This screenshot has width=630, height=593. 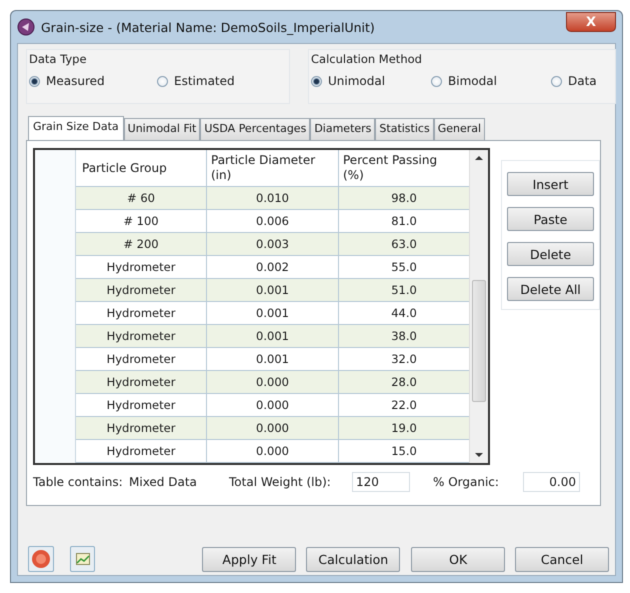 I want to click on table-cell: 28.0, so click(x=404, y=382).